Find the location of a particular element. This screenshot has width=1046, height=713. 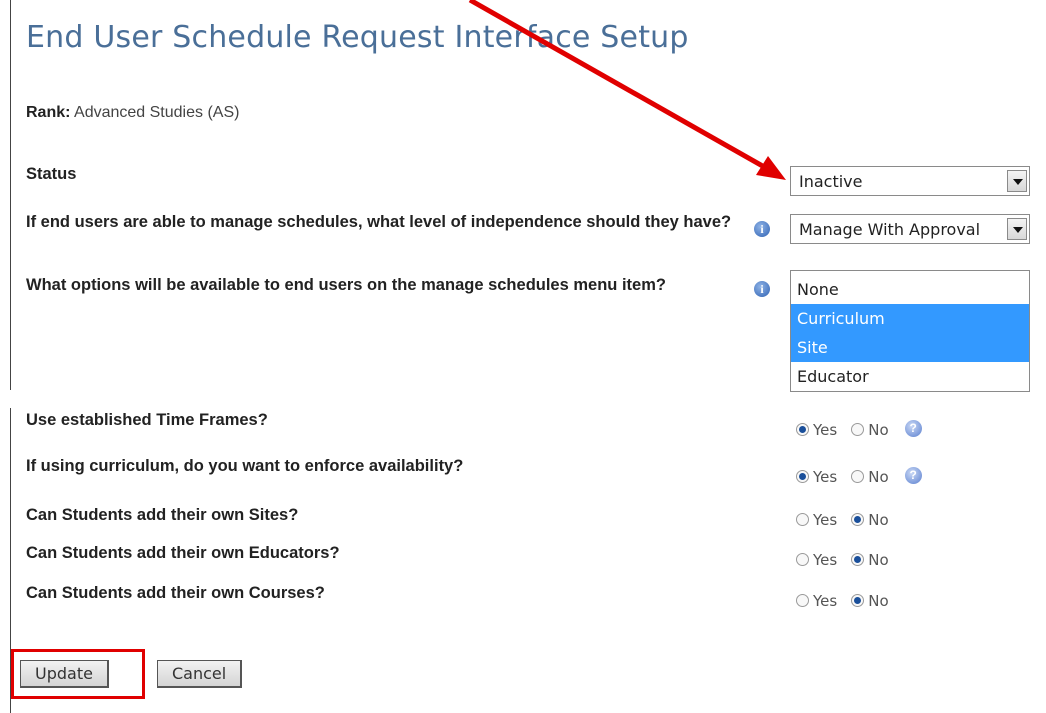

status-select: Inactive is located at coordinates (910, 181).